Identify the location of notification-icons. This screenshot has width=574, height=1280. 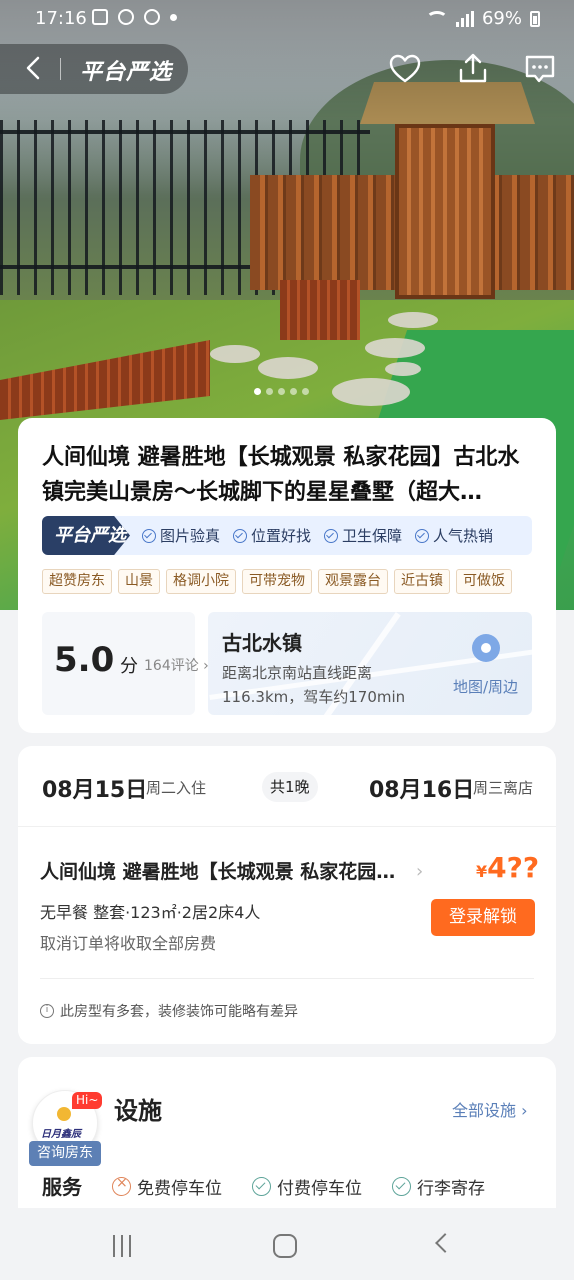
(134, 17).